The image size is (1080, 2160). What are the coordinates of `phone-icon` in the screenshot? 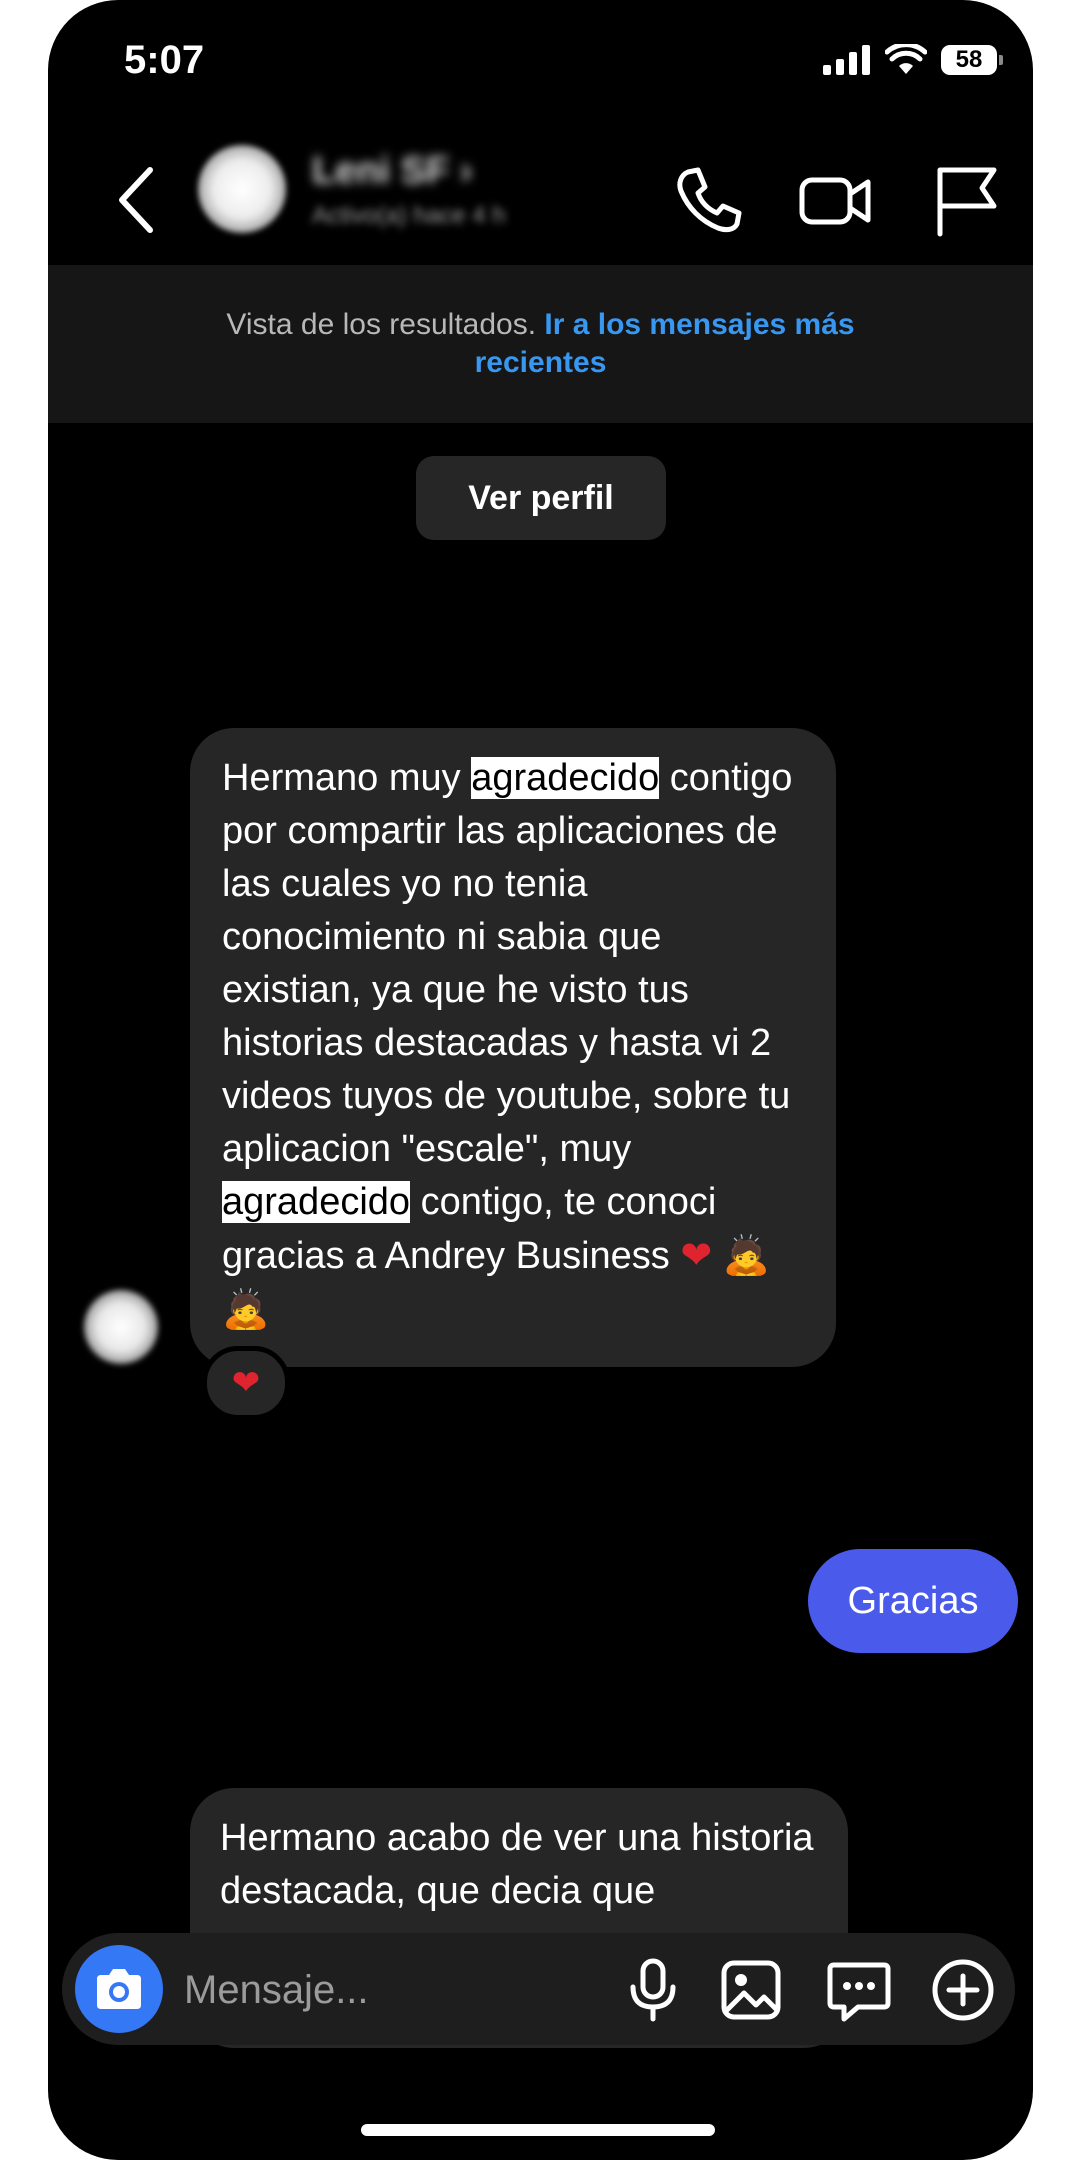 It's located at (708, 200).